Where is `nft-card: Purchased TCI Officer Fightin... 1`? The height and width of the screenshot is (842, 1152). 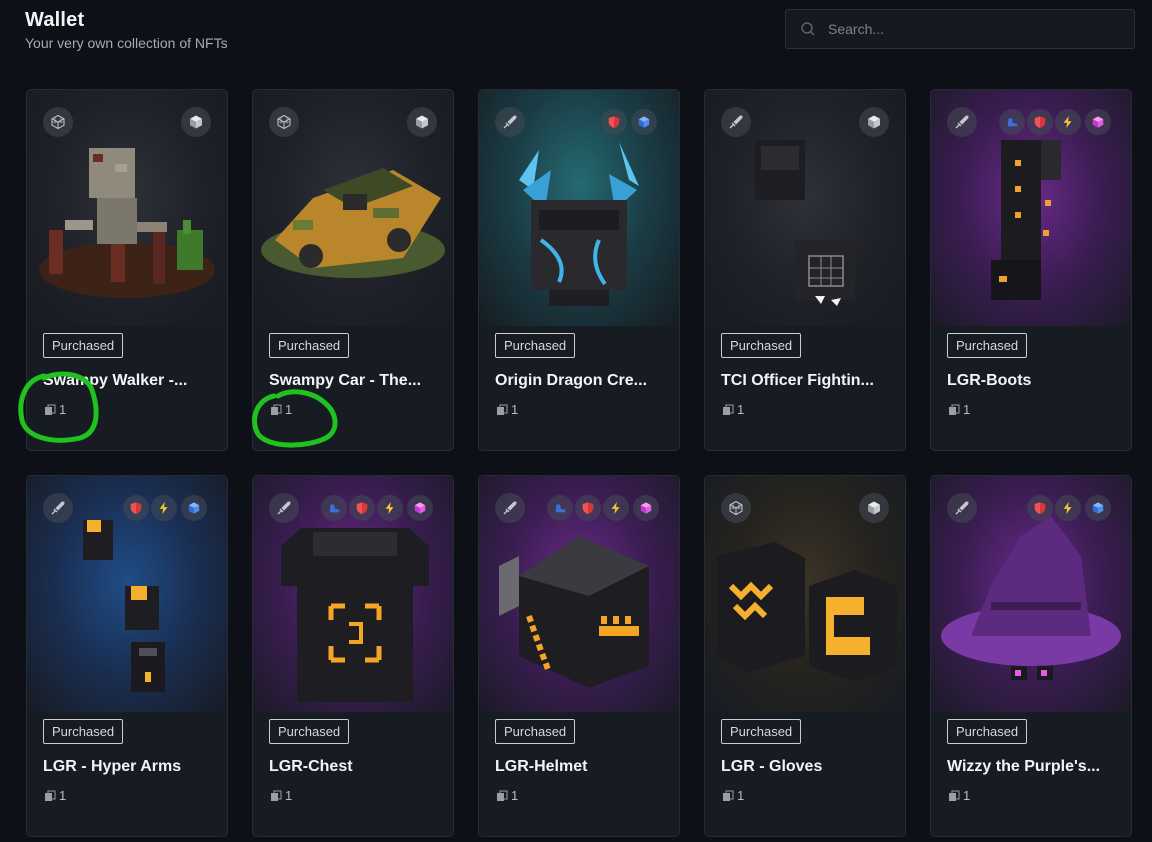 nft-card: Purchased TCI Officer Fightin... 1 is located at coordinates (805, 270).